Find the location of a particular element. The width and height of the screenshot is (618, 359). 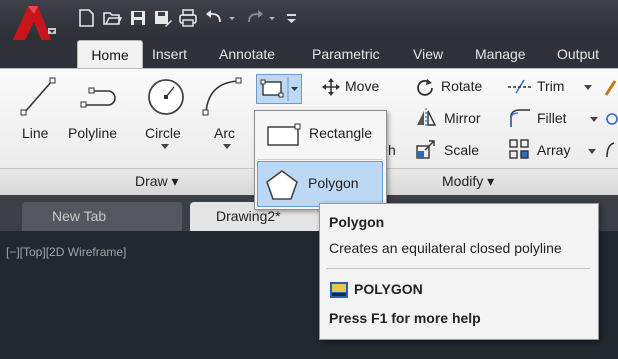

tooltip-help-text: Press F1 for more help is located at coordinates (405, 318).